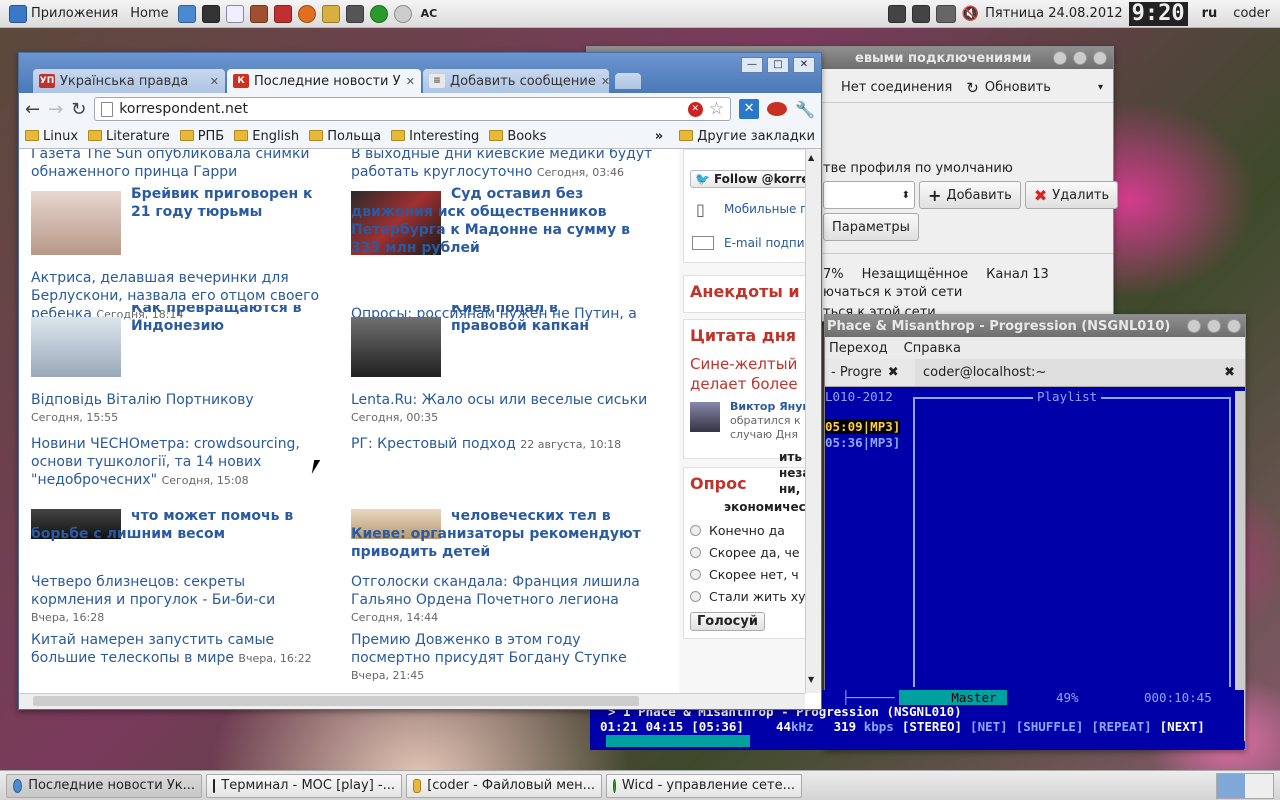 Image resolution: width=1280 pixels, height=800 pixels. Describe the element at coordinates (1251, 13) in the screenshot. I see `user-menu: coder` at that location.